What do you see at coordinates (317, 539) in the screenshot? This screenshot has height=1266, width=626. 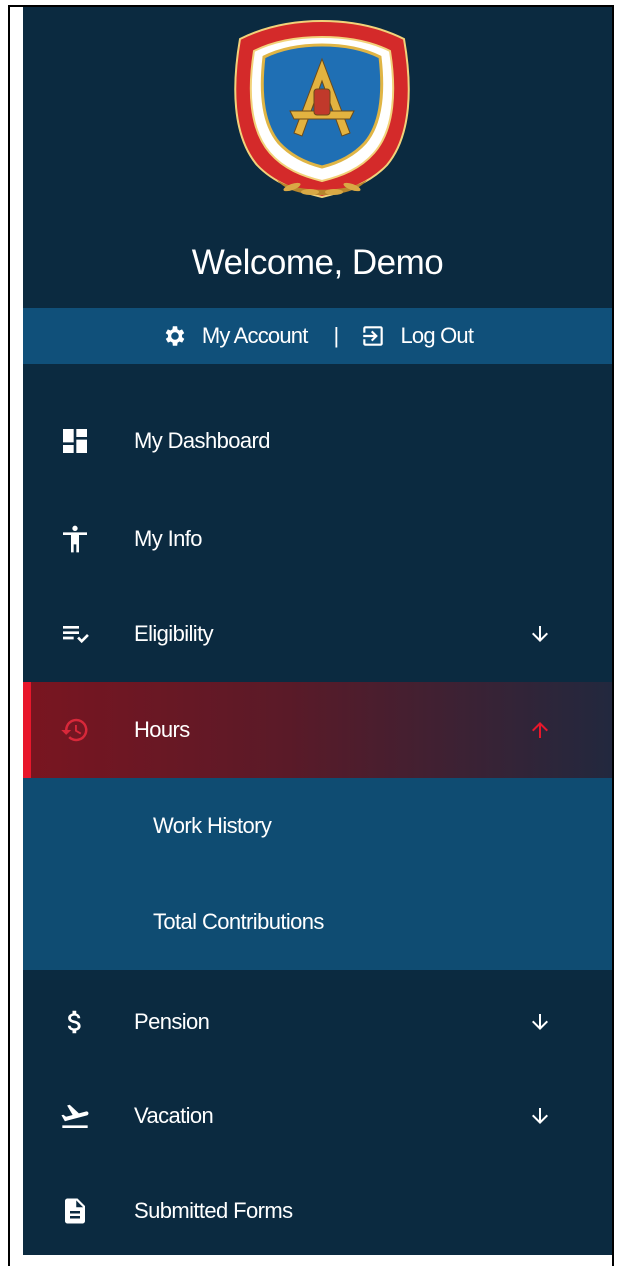 I see `nav-item-my-info: My Info` at bounding box center [317, 539].